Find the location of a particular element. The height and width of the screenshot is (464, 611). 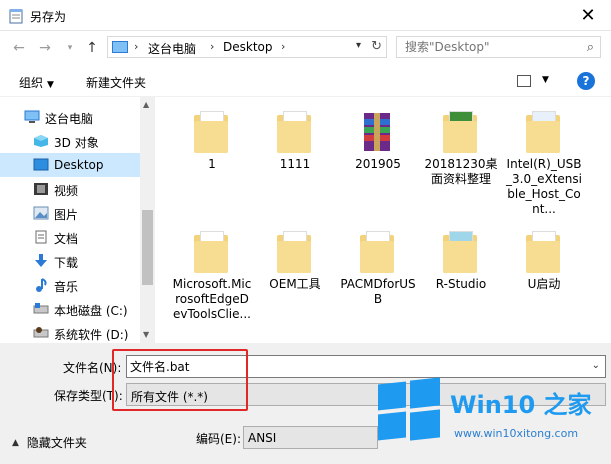

search-box: ⌕ is located at coordinates (498, 47).